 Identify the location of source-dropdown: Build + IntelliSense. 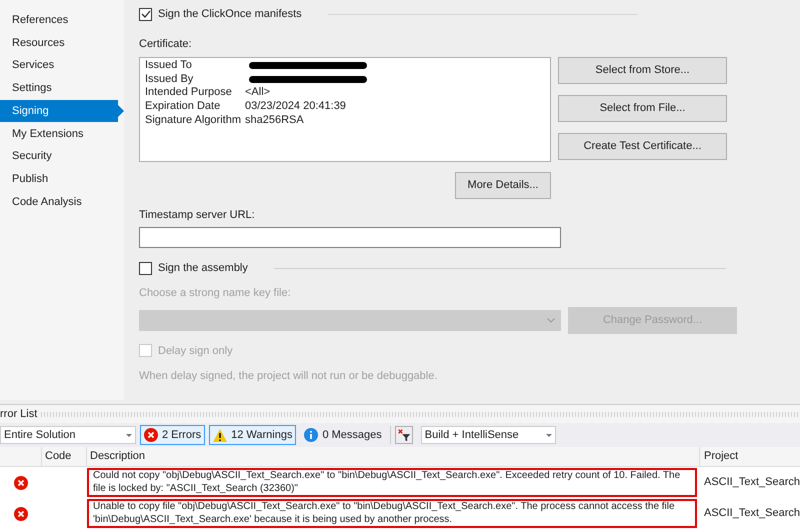
(488, 435).